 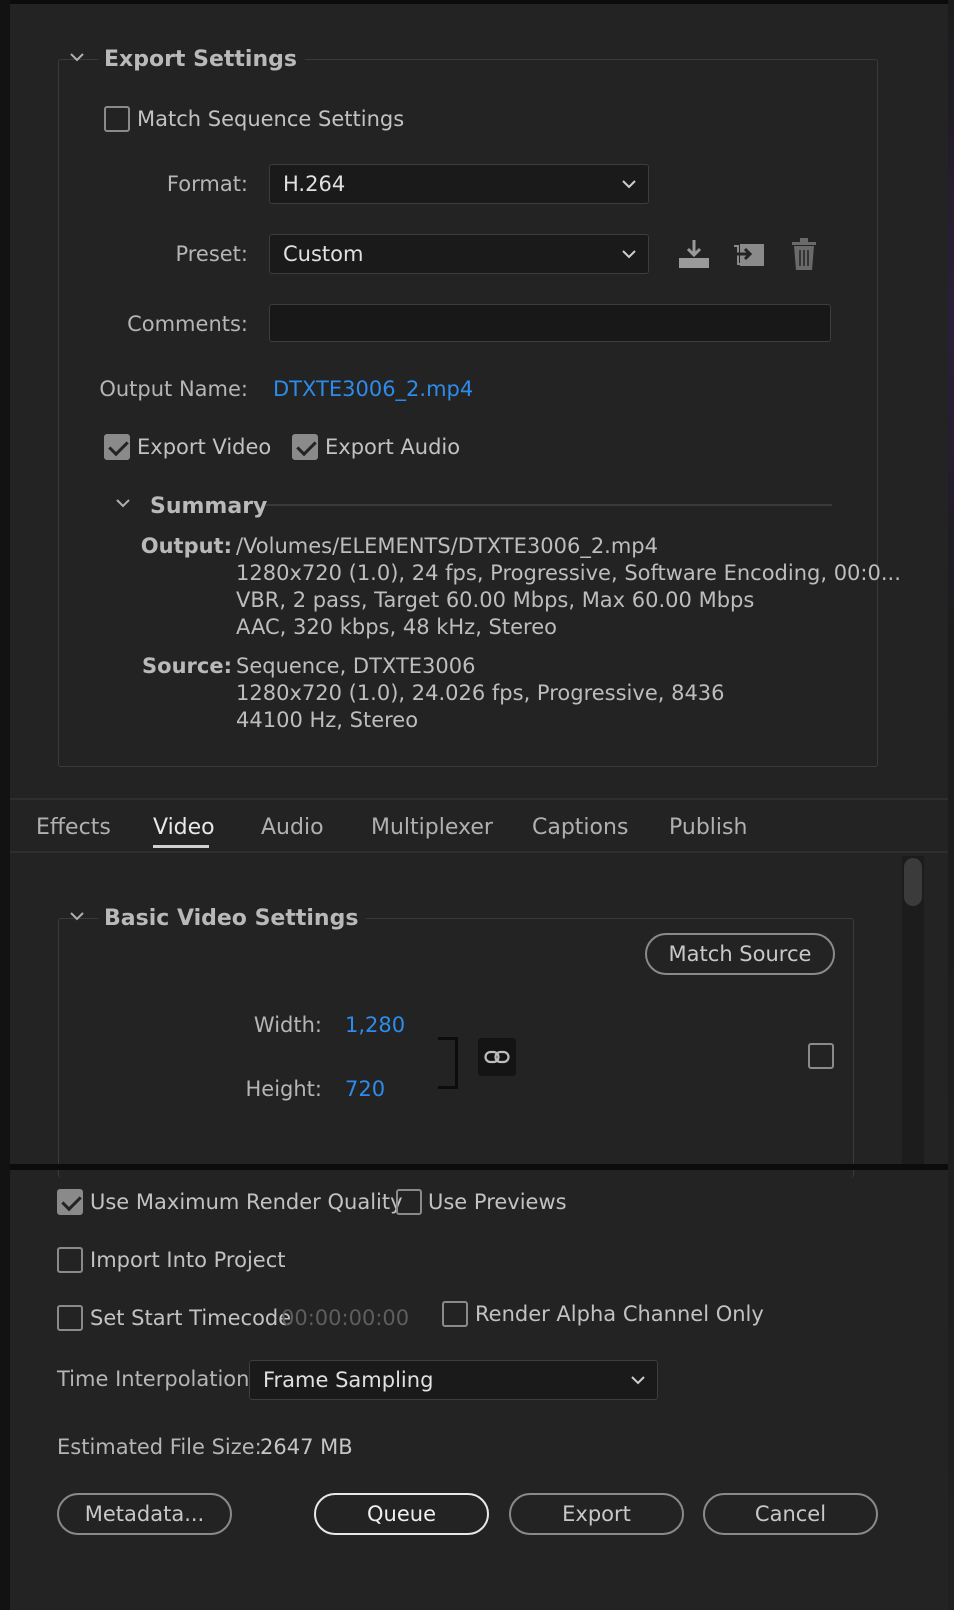 What do you see at coordinates (204, 447) in the screenshot?
I see `export-video-label: Export Video` at bounding box center [204, 447].